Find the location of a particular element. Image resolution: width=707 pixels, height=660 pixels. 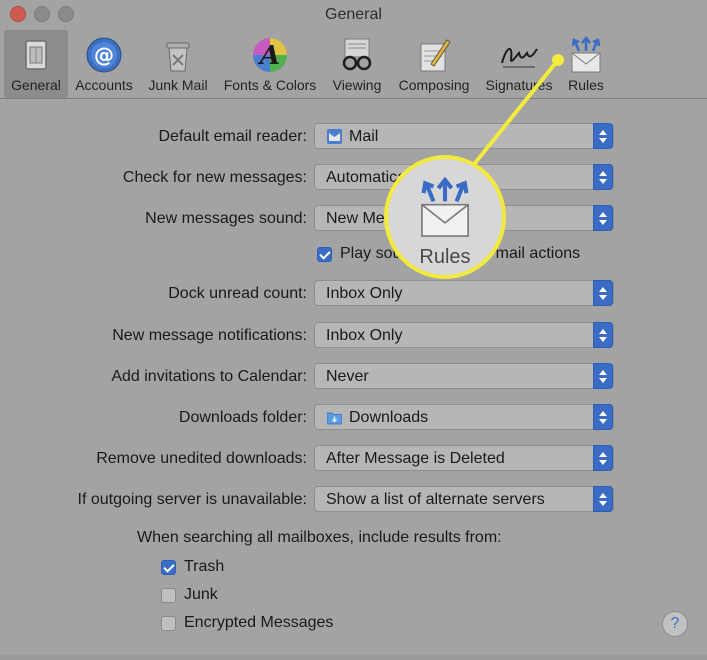

downloads-folder-label: Downloads folder: is located at coordinates (242, 417).